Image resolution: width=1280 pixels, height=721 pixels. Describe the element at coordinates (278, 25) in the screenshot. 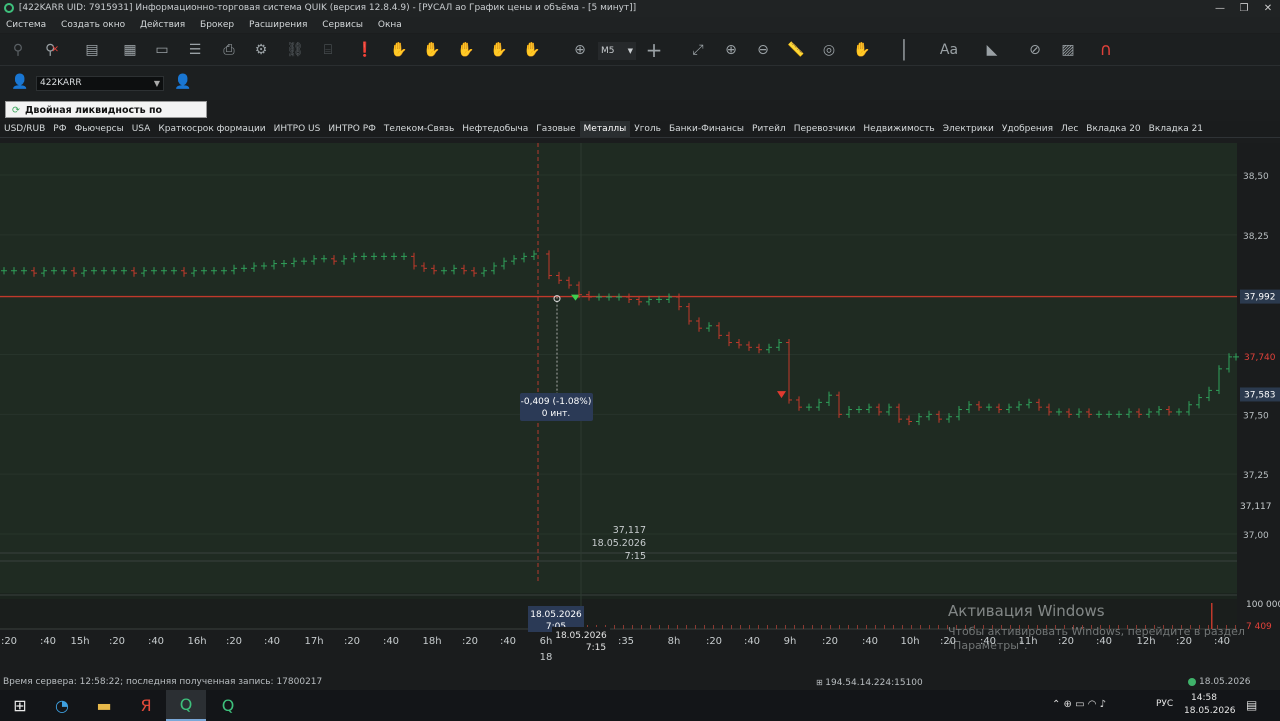

I see `menu-extensions: Расширения` at that location.